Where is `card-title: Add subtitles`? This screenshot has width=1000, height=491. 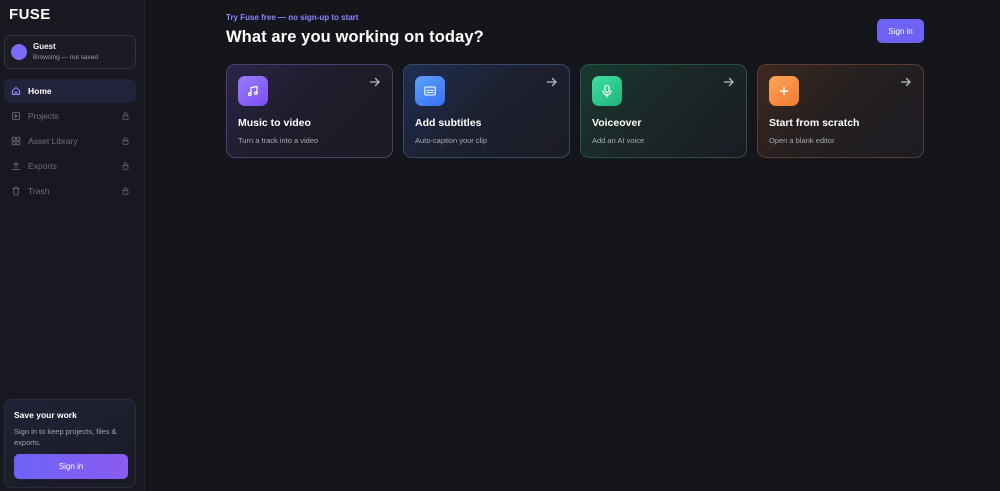
card-title: Add subtitles is located at coordinates (448, 123).